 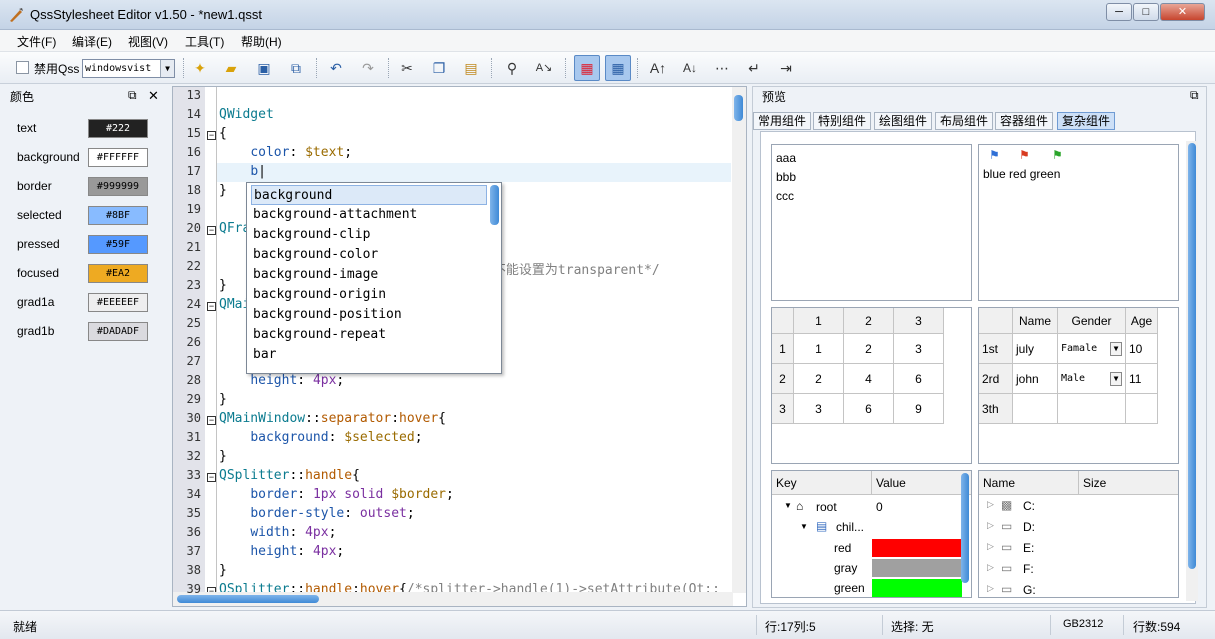 What do you see at coordinates (1035, 379) in the screenshot?
I see `table-cell: john` at bounding box center [1035, 379].